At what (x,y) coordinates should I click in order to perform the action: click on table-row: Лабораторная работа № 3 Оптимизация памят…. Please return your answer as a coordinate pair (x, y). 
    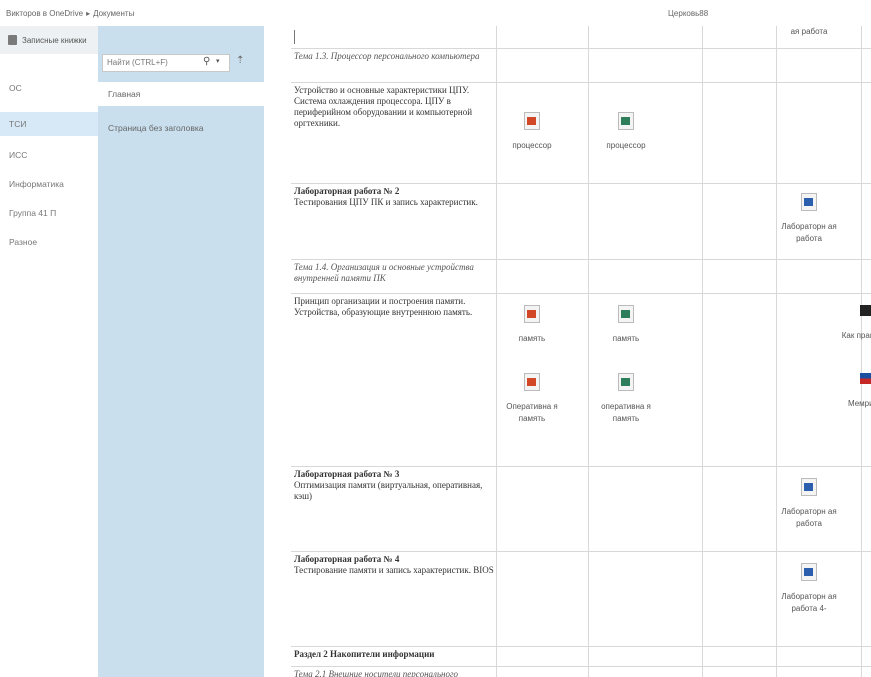
    Looking at the image, I should click on (581, 509).